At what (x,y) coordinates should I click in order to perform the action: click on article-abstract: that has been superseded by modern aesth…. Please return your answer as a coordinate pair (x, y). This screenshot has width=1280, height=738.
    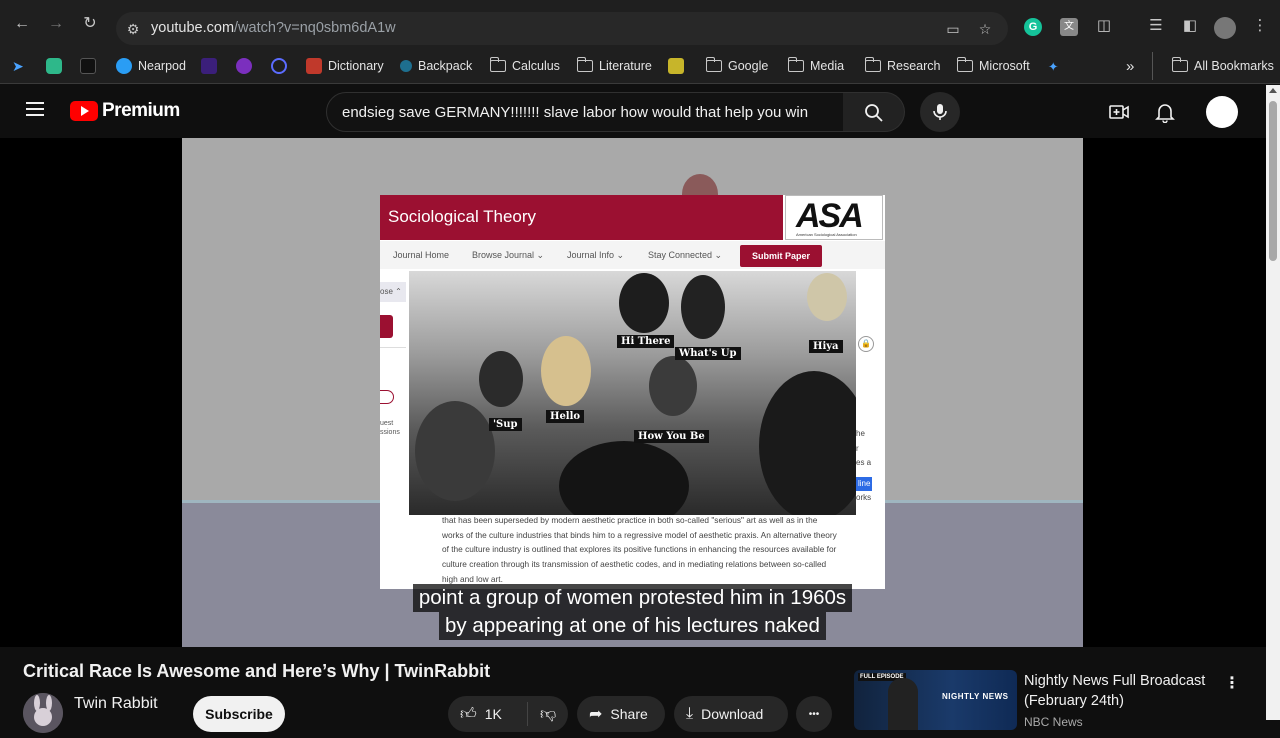
    Looking at the image, I should click on (639, 549).